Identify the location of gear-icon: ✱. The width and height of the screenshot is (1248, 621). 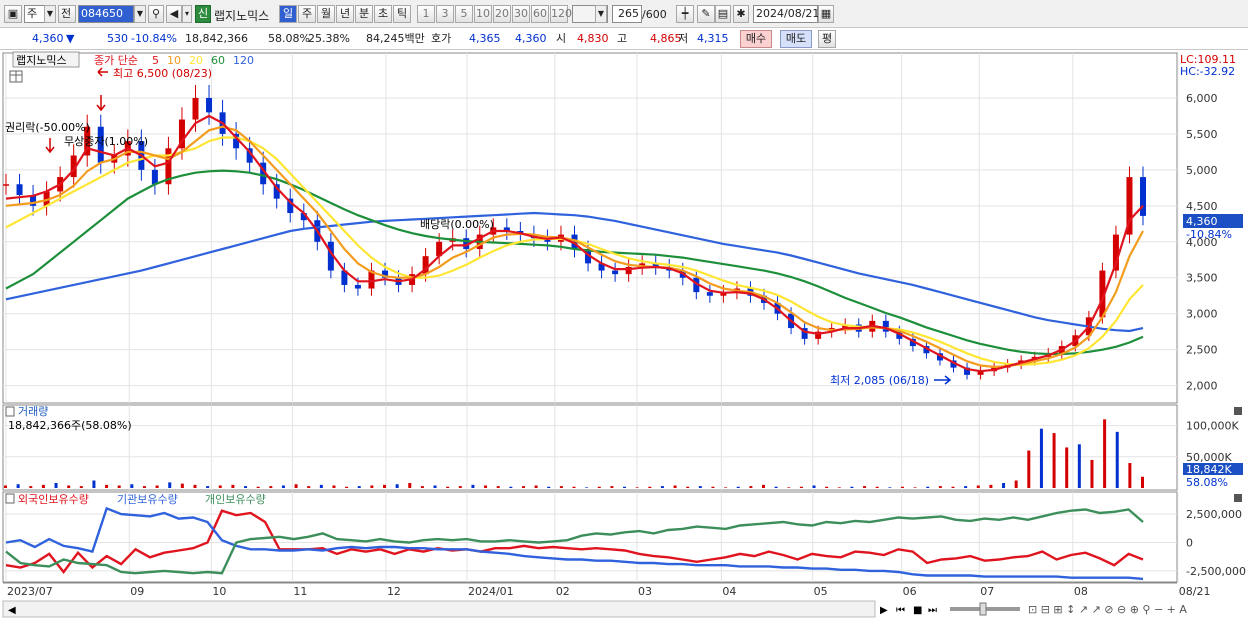
(741, 14).